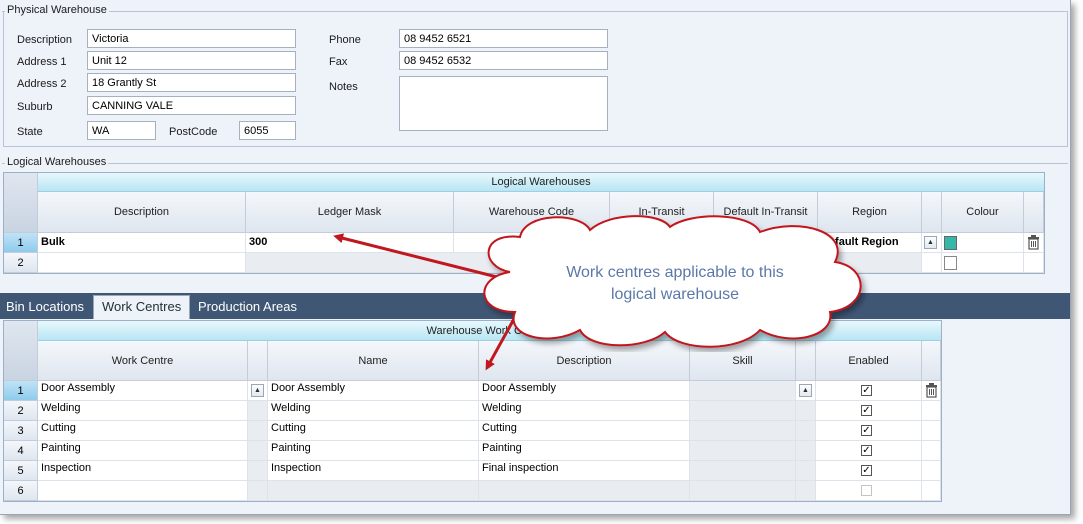  Describe the element at coordinates (675, 294) in the screenshot. I see `callout-line-2: logical warehouse` at that location.